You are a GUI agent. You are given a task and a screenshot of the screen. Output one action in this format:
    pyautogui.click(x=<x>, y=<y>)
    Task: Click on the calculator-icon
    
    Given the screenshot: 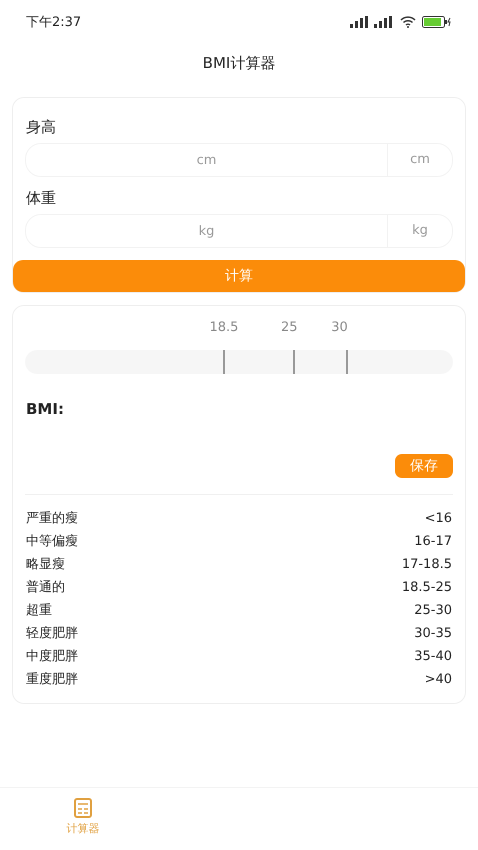 What is the action you would take?
    pyautogui.click(x=83, y=808)
    